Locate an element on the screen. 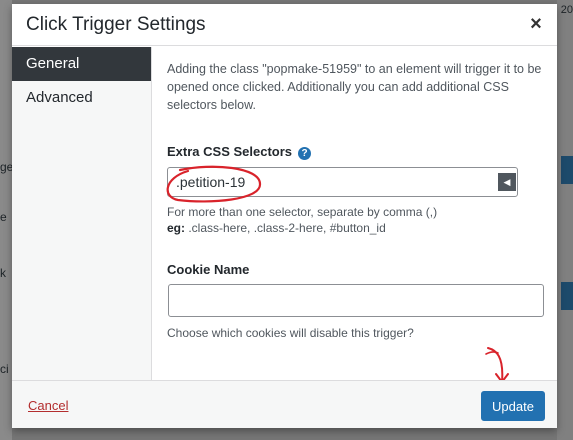 This screenshot has width=573, height=440. extra-css-selectors-label: Extra CSS Selectors? is located at coordinates (239, 152).